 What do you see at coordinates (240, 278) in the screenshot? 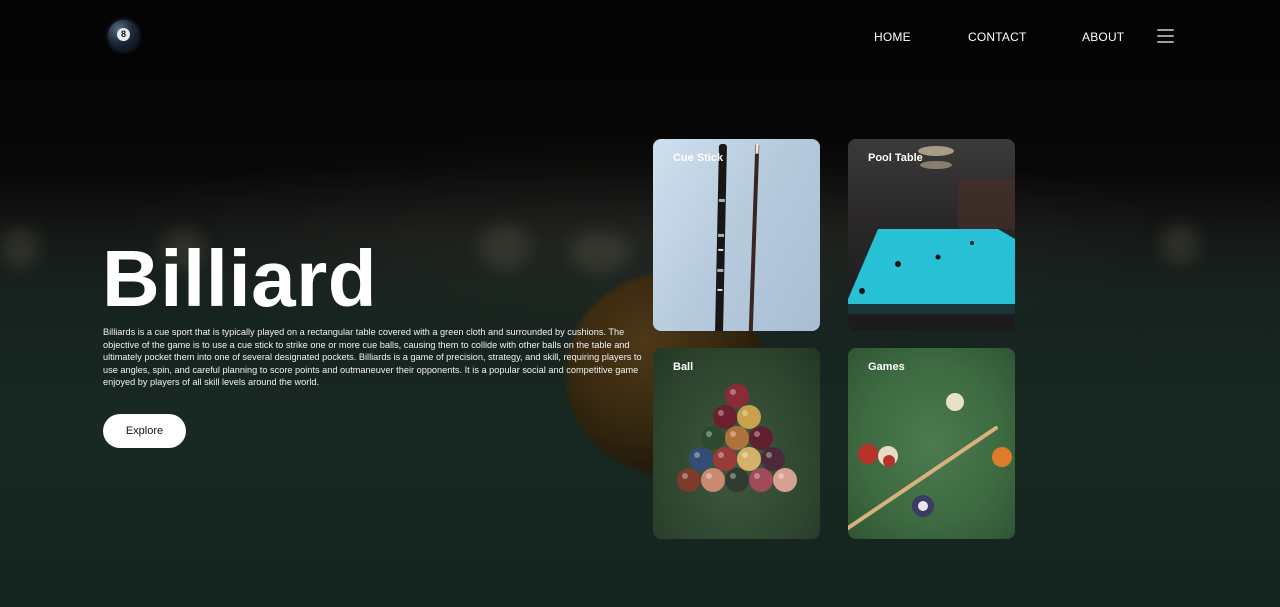
I see `hero-title: Billiard` at bounding box center [240, 278].